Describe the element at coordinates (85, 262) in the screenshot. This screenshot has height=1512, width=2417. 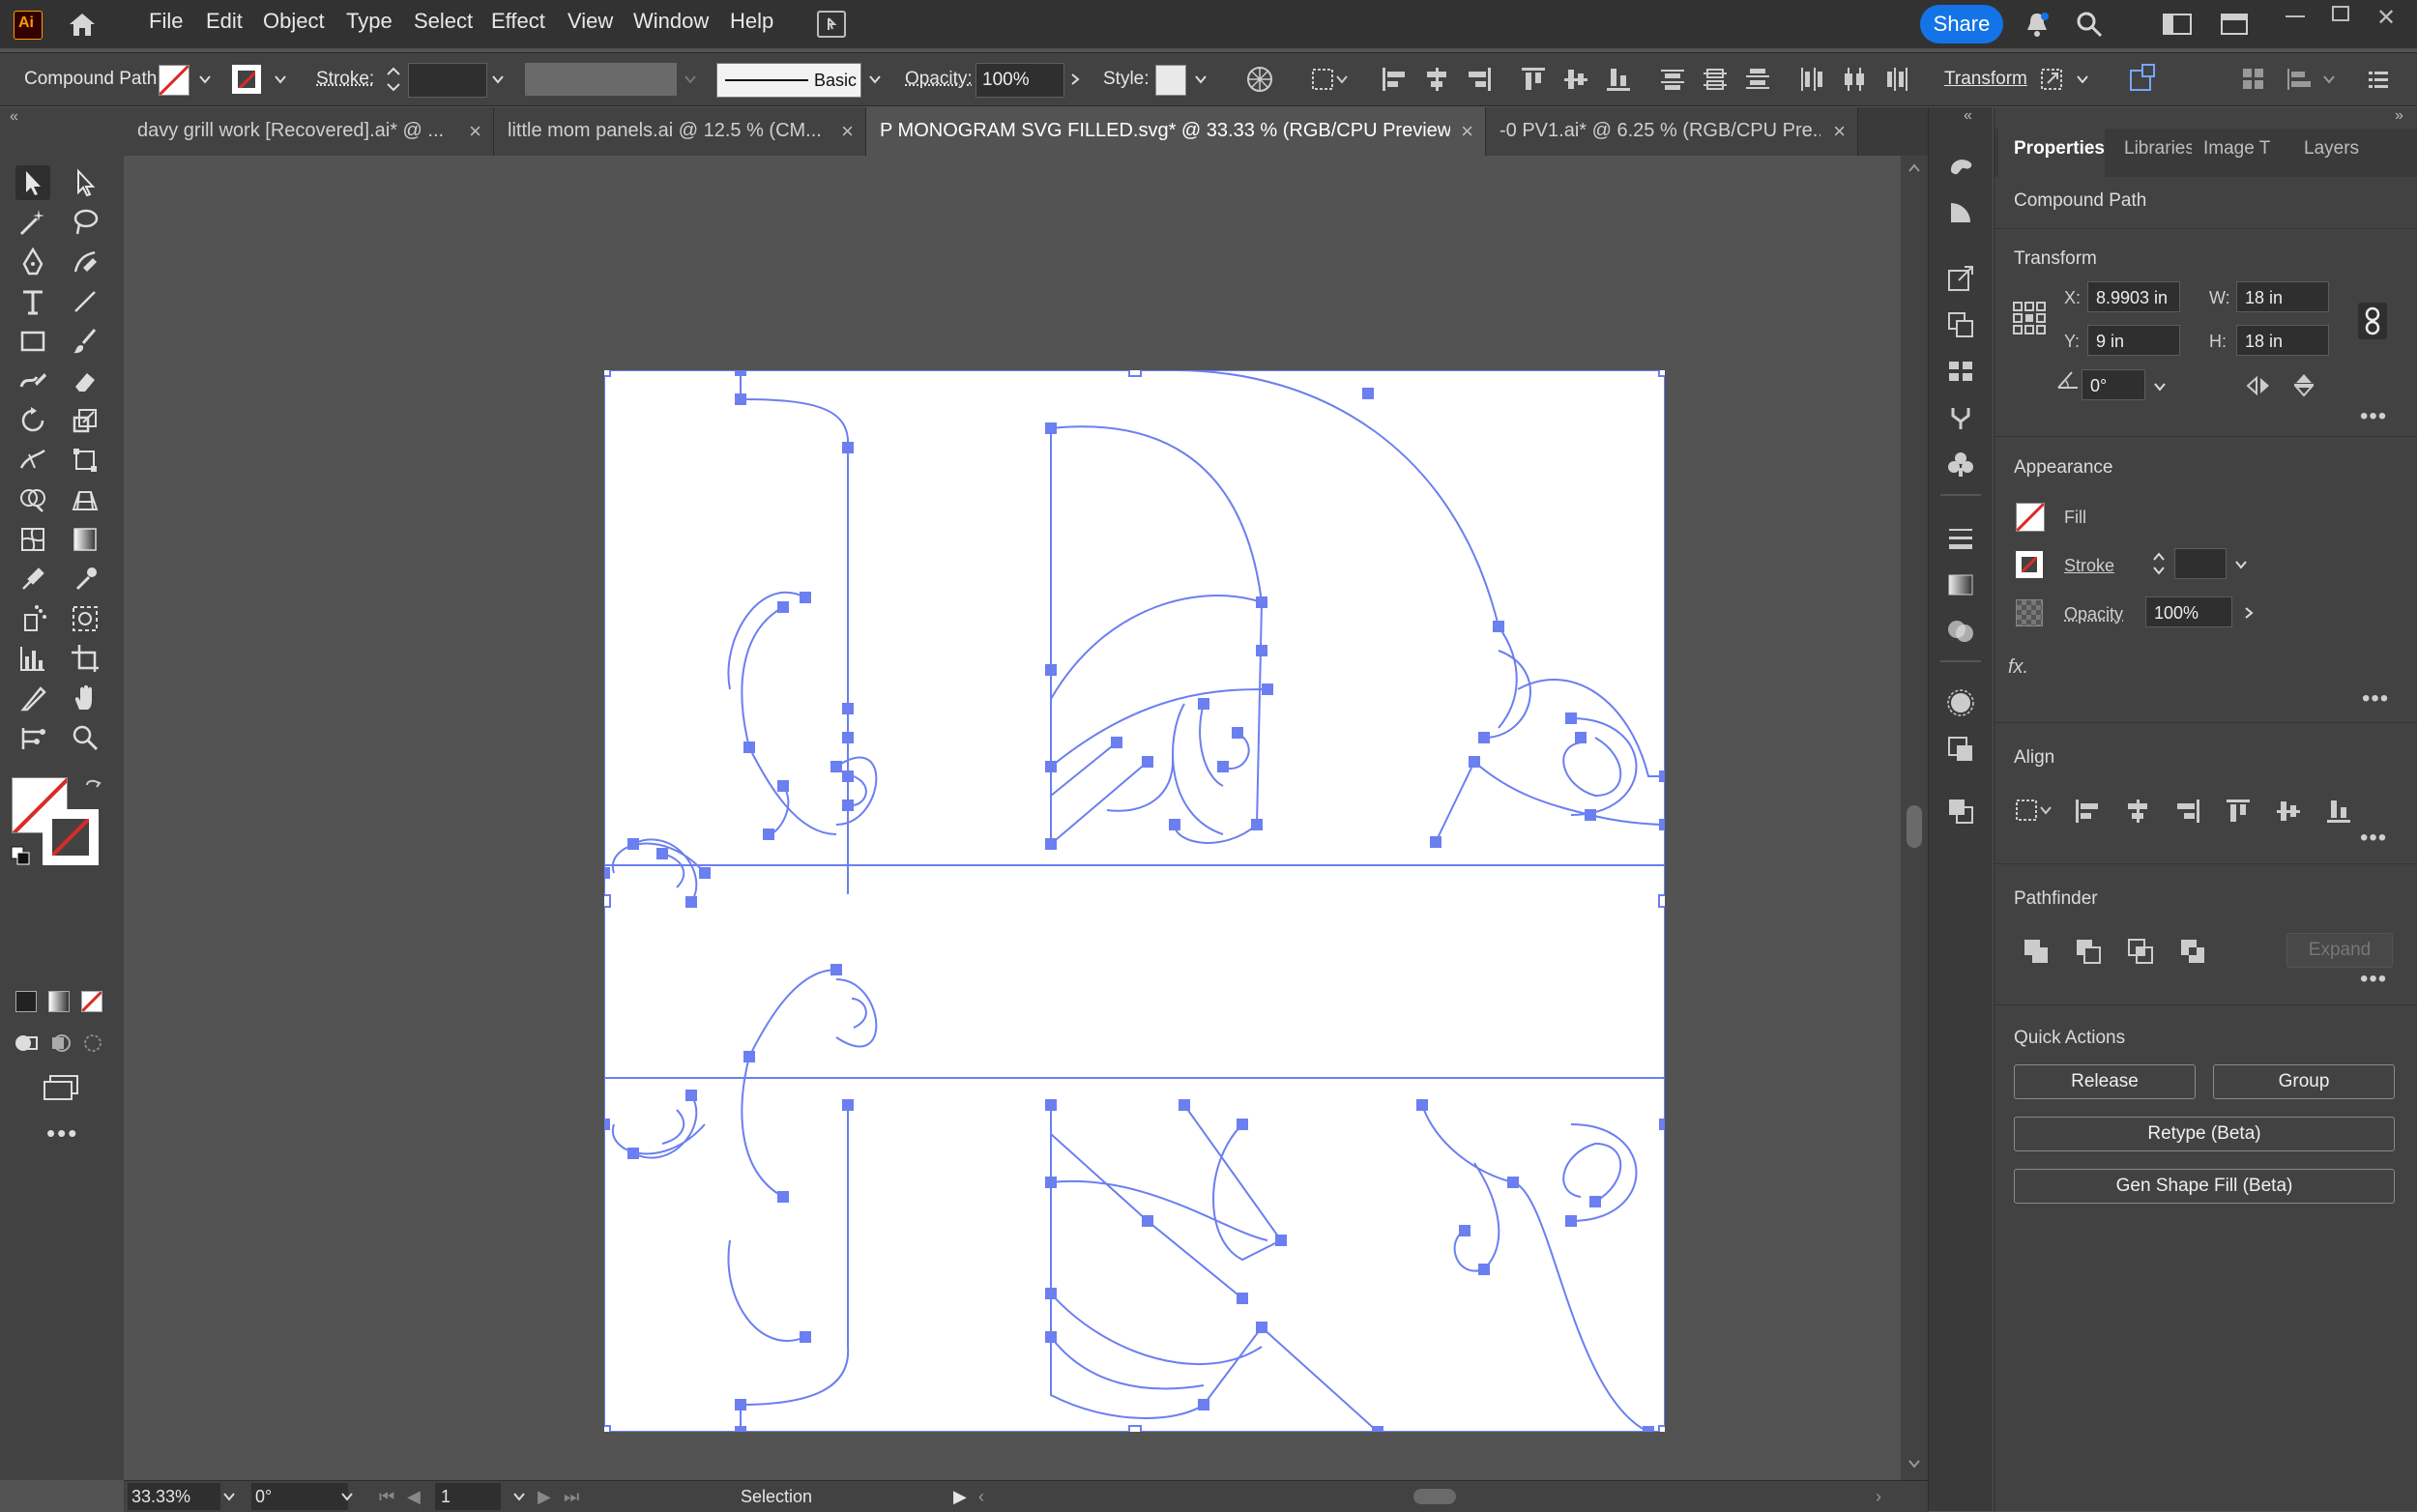
I see `curvature-tool-icon` at that location.